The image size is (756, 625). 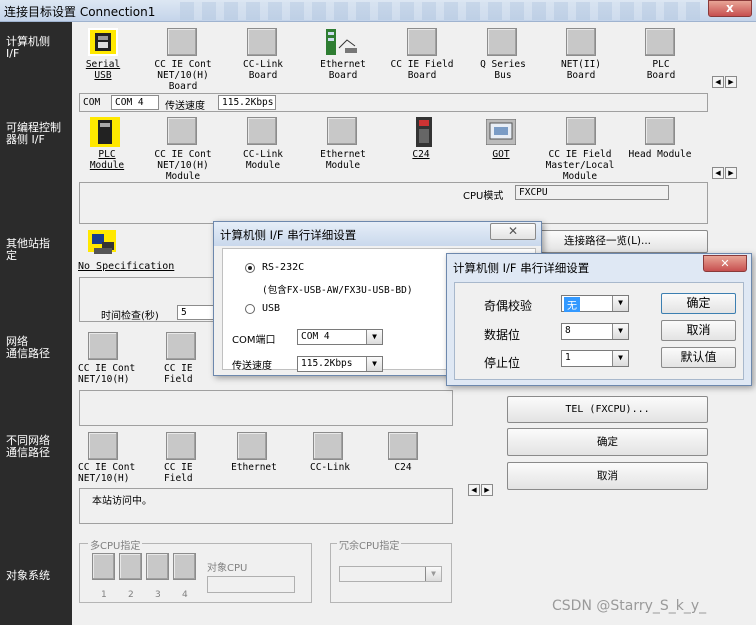 What do you see at coordinates (421, 154) in the screenshot?
I see `c24-module-label: C24` at bounding box center [421, 154].